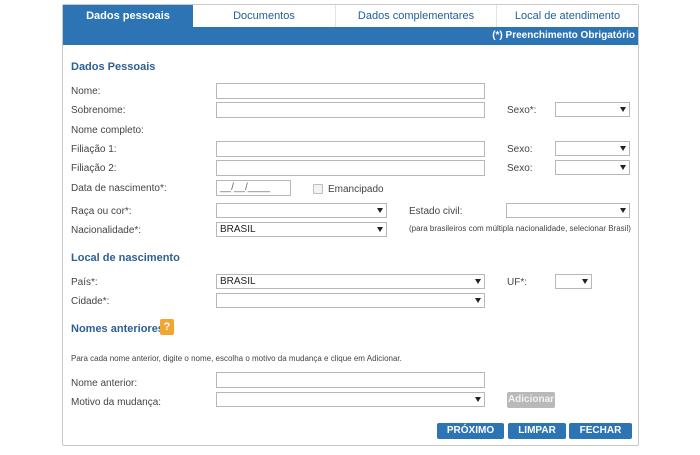 The width and height of the screenshot is (700, 455). What do you see at coordinates (125, 258) in the screenshot?
I see `section-title-local-nascimento: Local de nascimento` at bounding box center [125, 258].